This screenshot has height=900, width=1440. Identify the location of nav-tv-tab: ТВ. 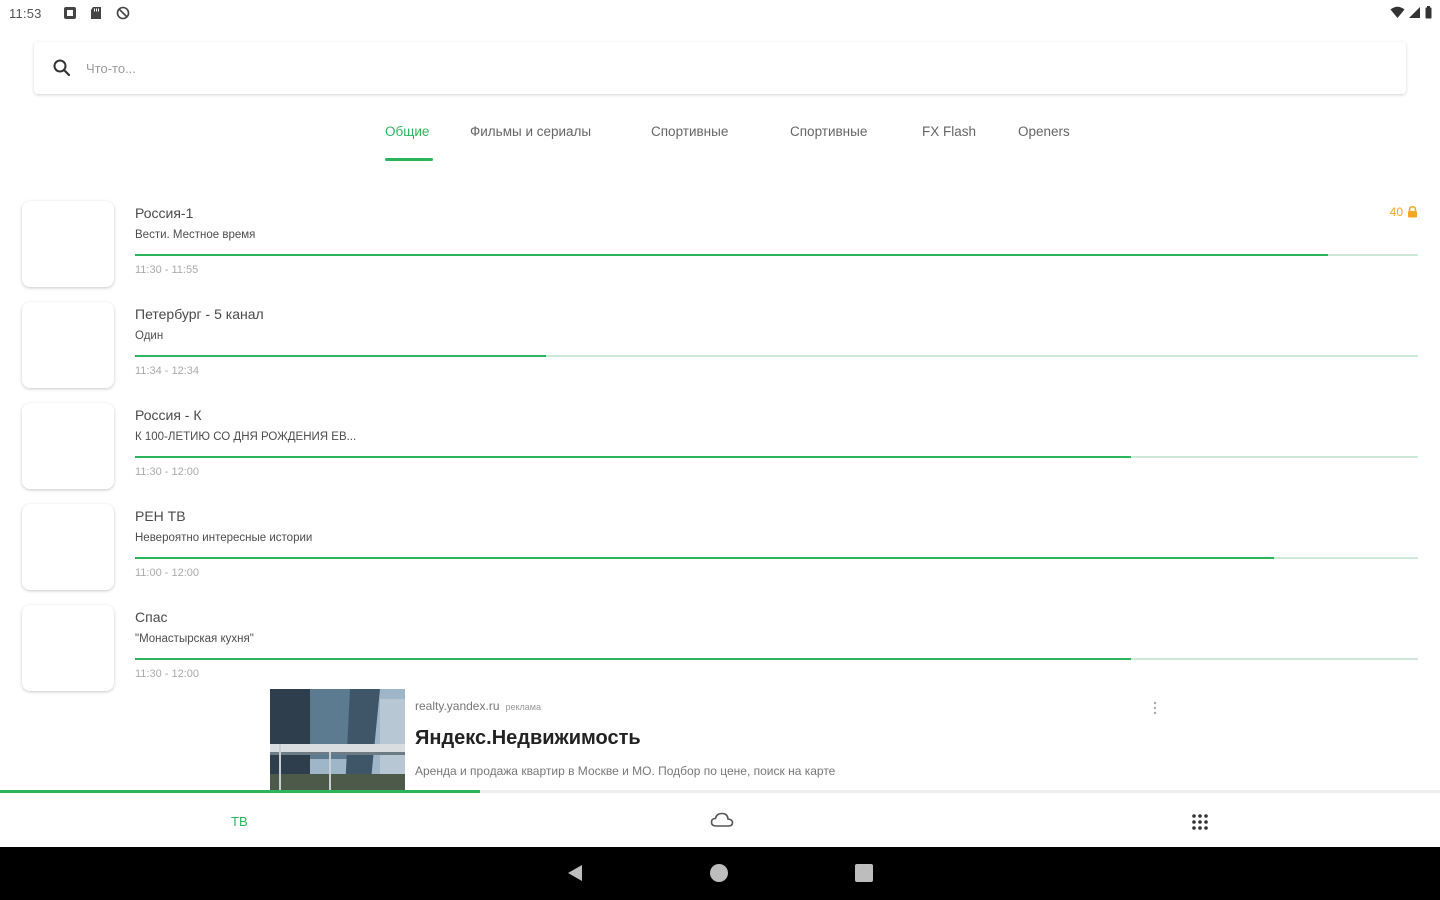
(239, 821).